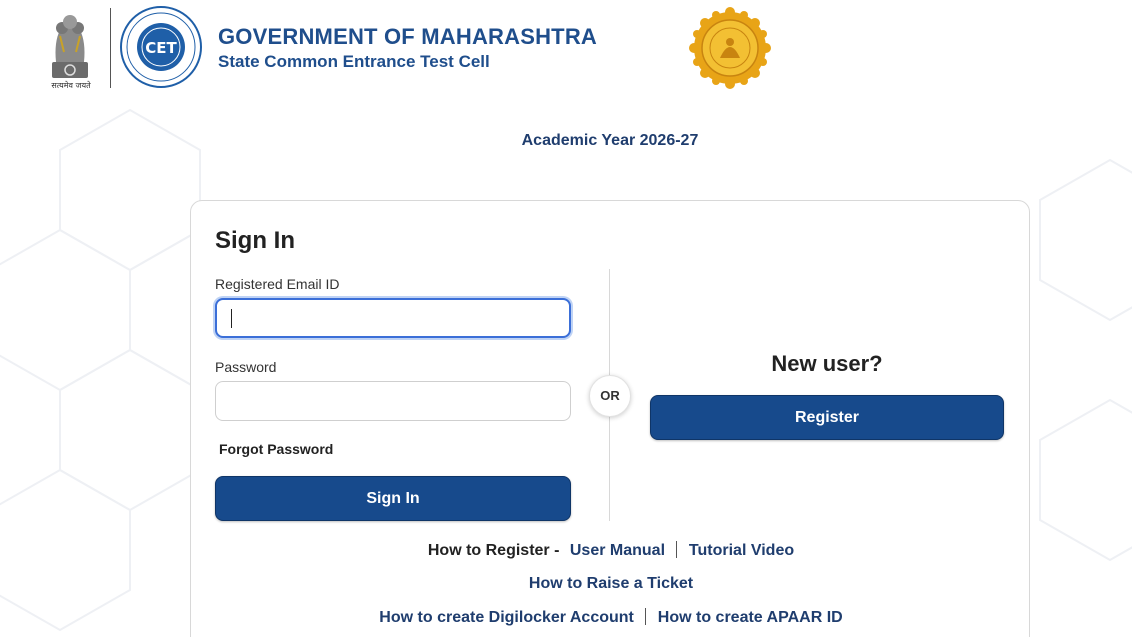  Describe the element at coordinates (277, 284) in the screenshot. I see `email-label: Registered Email ID` at that location.